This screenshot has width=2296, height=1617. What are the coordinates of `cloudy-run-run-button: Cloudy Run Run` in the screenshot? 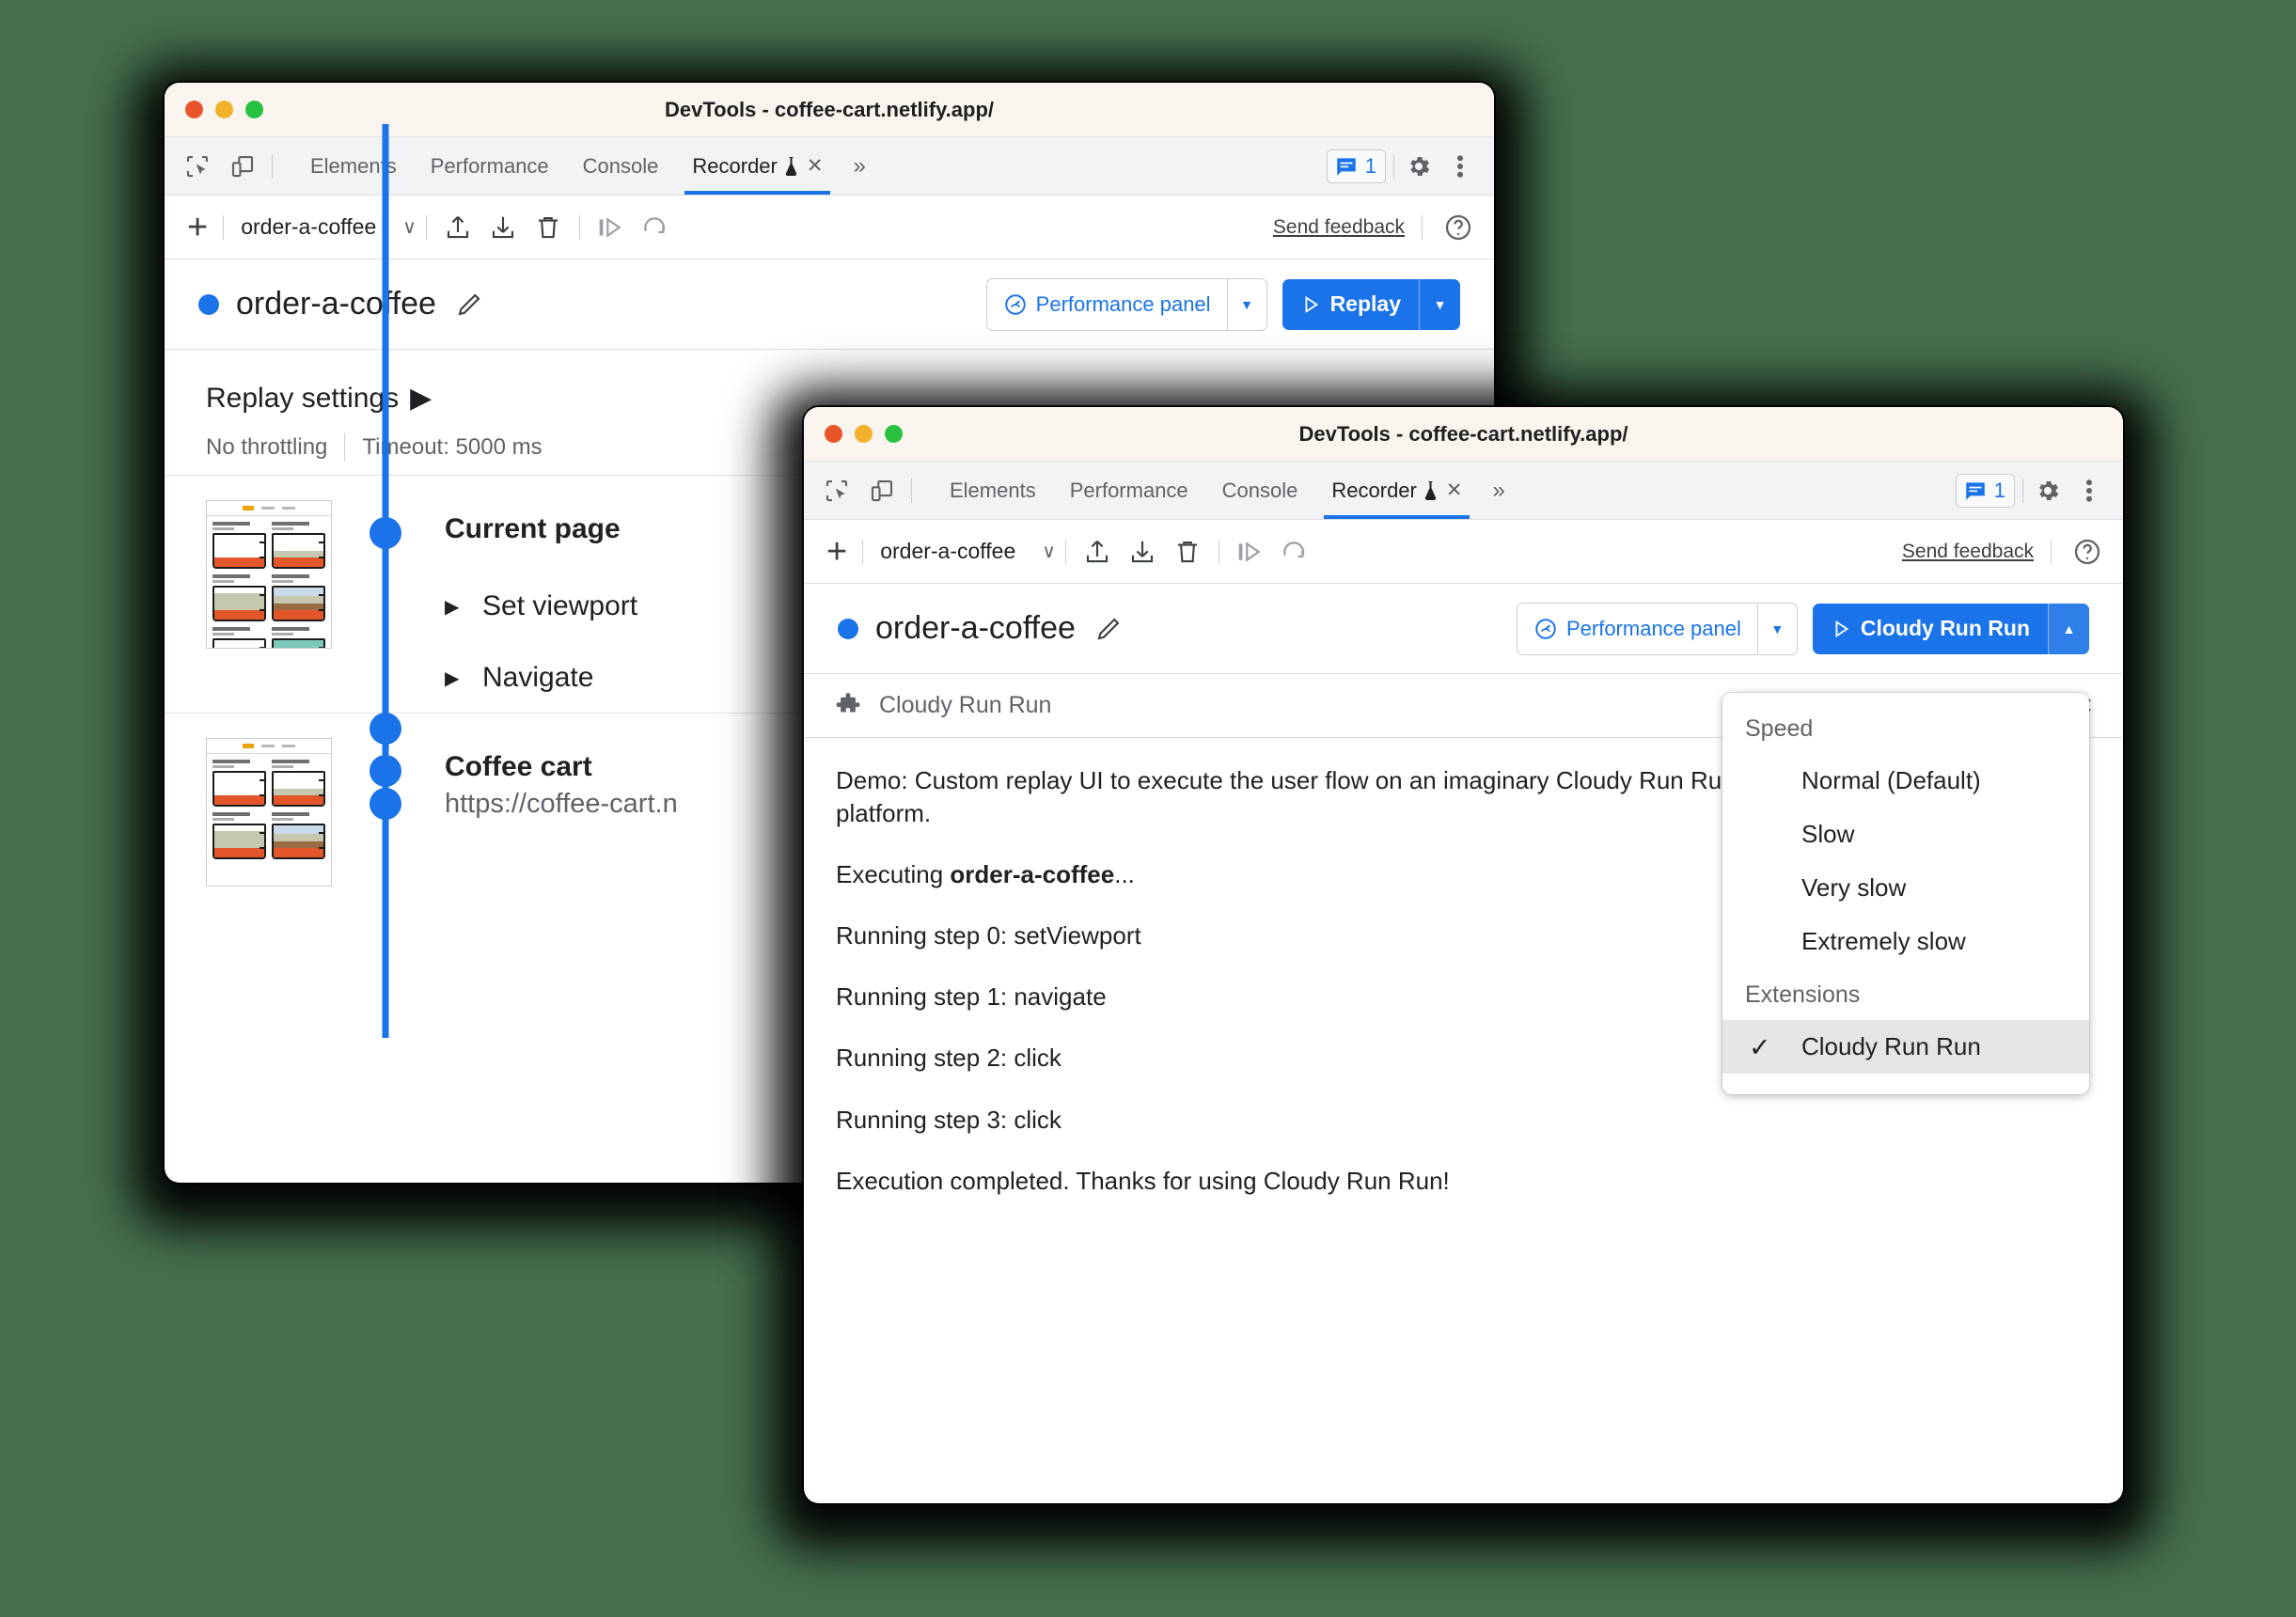 It's located at (1931, 629).